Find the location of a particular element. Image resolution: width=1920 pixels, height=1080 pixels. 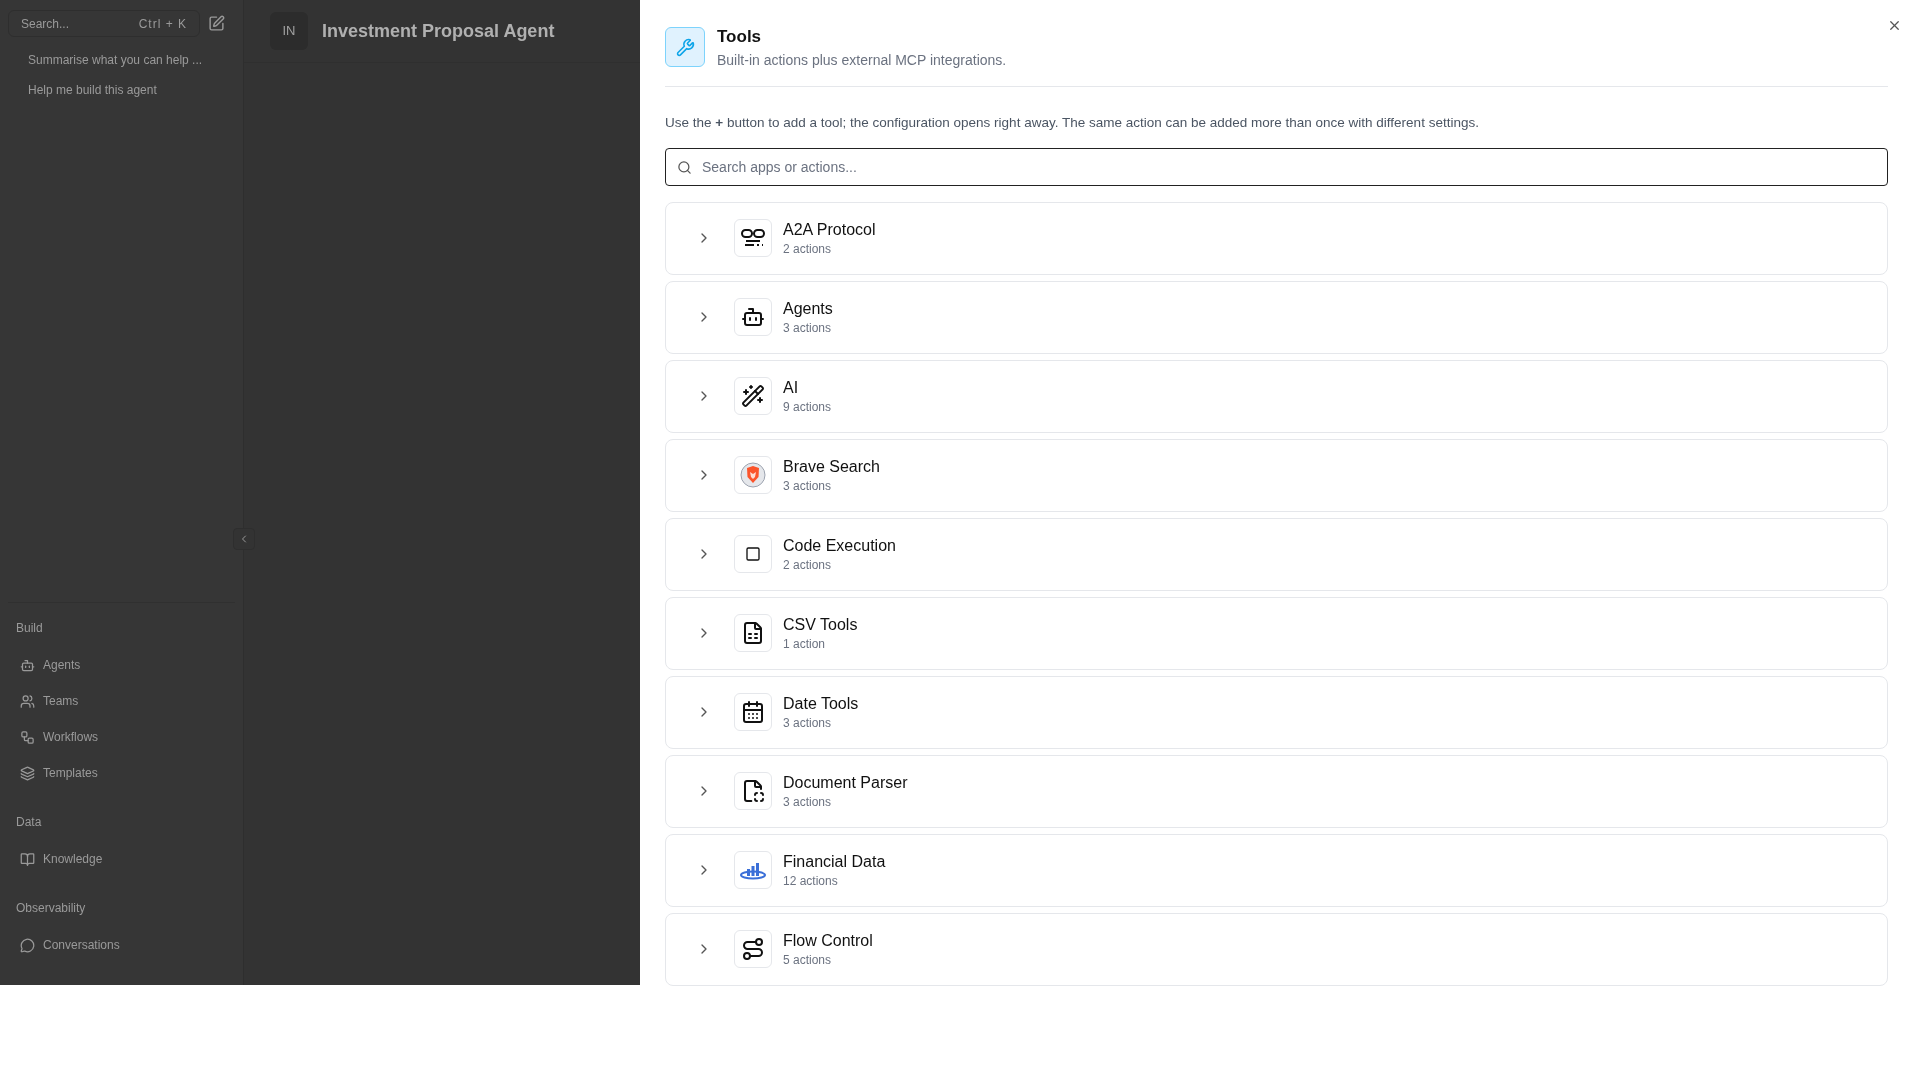

action-count: 5 actions is located at coordinates (808, 960).